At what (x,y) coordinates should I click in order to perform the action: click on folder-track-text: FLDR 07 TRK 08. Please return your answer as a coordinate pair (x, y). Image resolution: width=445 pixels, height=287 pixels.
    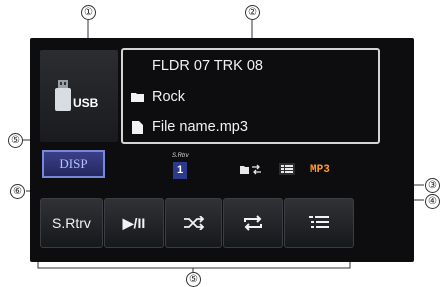
    Looking at the image, I should click on (207, 66).